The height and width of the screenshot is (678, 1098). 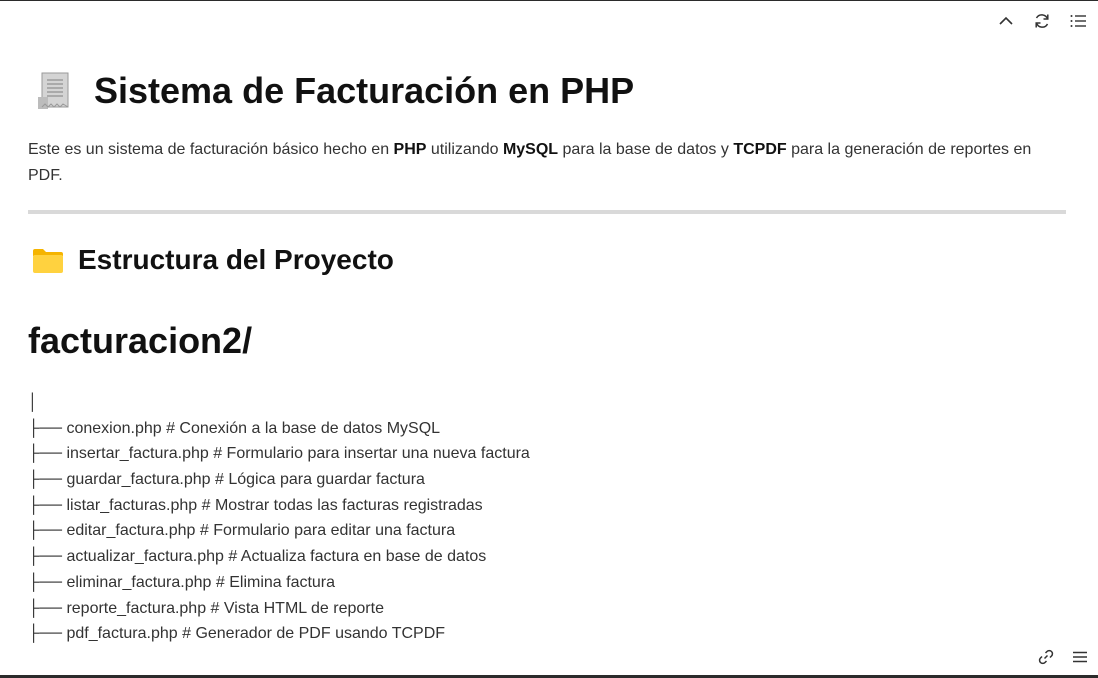 I want to click on chevron-up-icon, so click(x=1006, y=20).